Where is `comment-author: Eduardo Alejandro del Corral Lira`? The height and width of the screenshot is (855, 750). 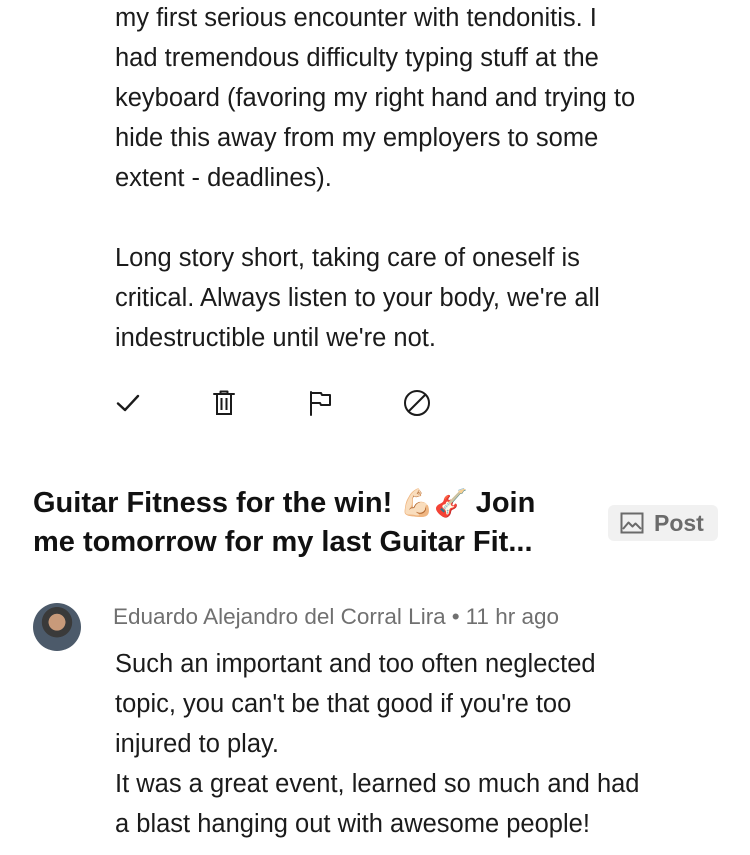 comment-author: Eduardo Alejandro del Corral Lira is located at coordinates (279, 616).